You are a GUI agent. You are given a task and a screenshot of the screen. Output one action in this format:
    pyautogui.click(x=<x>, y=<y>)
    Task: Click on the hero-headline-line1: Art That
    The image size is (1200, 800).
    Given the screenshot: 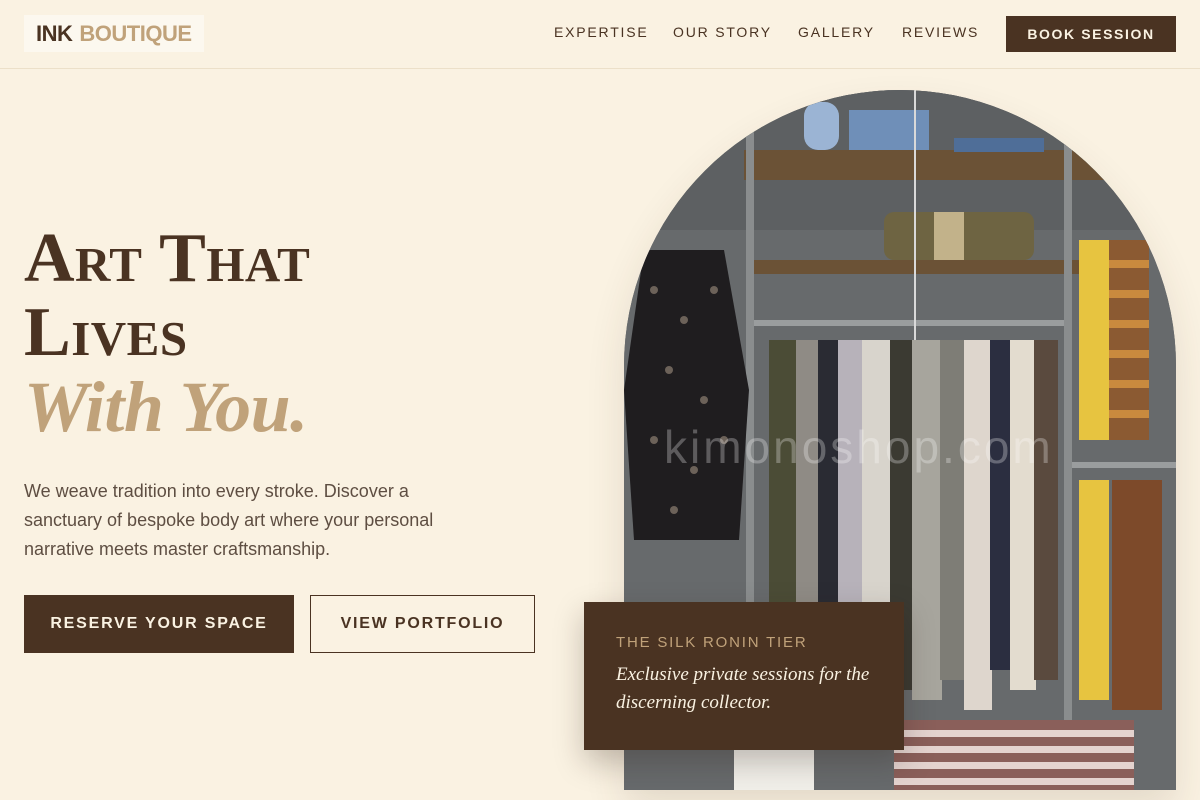 What is the action you would take?
    pyautogui.click(x=167, y=258)
    